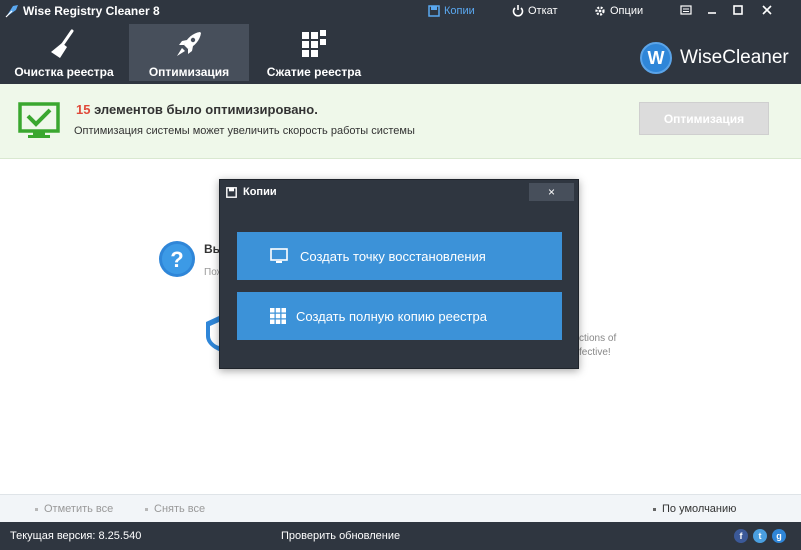  Describe the element at coordinates (393, 256) in the screenshot. I see `restore-point-label: Создать точку восстановления` at that location.